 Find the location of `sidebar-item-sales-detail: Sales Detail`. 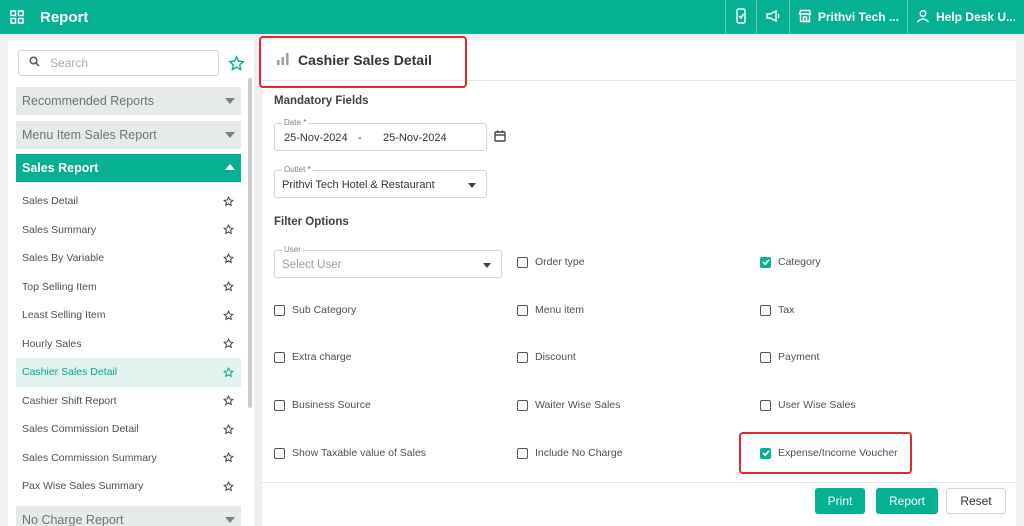

sidebar-item-sales-detail: Sales Detail is located at coordinates (128, 201).